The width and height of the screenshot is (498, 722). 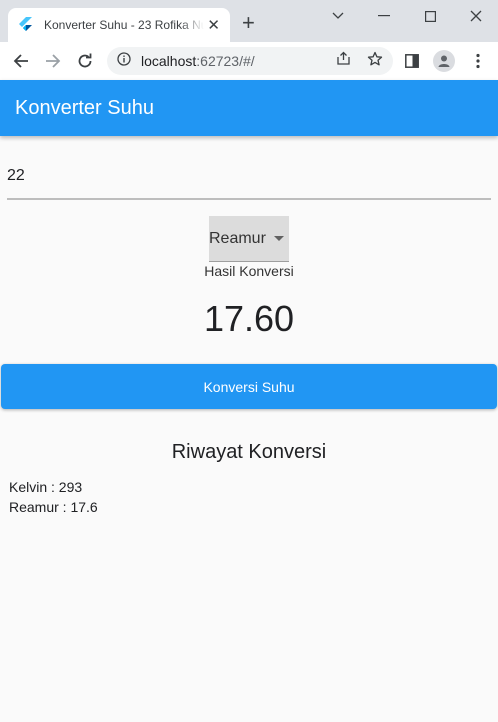 I want to click on profile-icon, so click(x=444, y=61).